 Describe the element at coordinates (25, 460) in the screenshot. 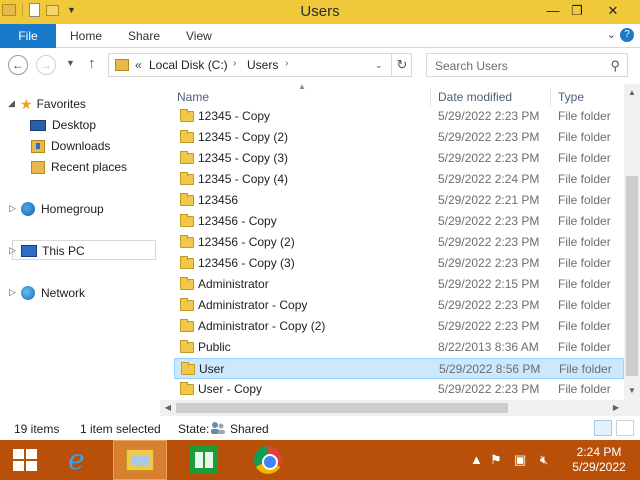

I see `start-button` at that location.